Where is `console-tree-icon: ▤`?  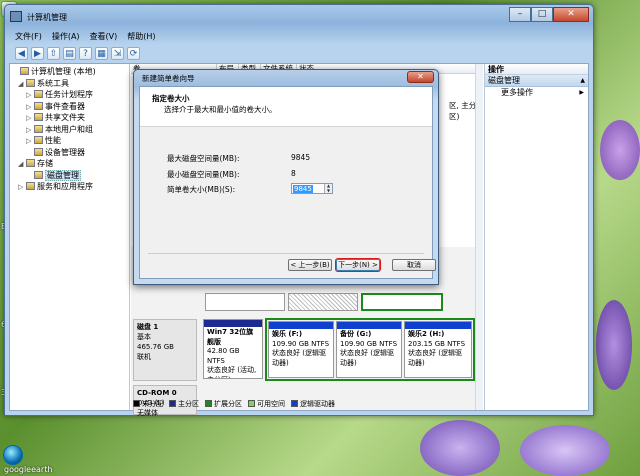
console-tree-icon: ▤ is located at coordinates (69, 53).